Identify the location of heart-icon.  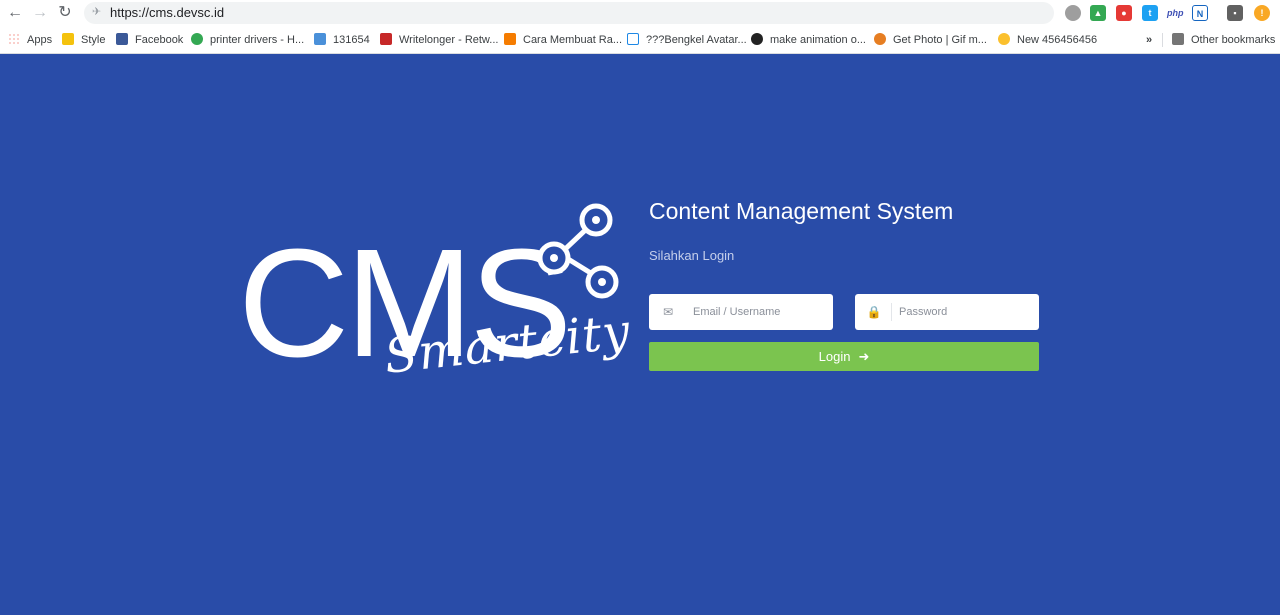
(197, 39).